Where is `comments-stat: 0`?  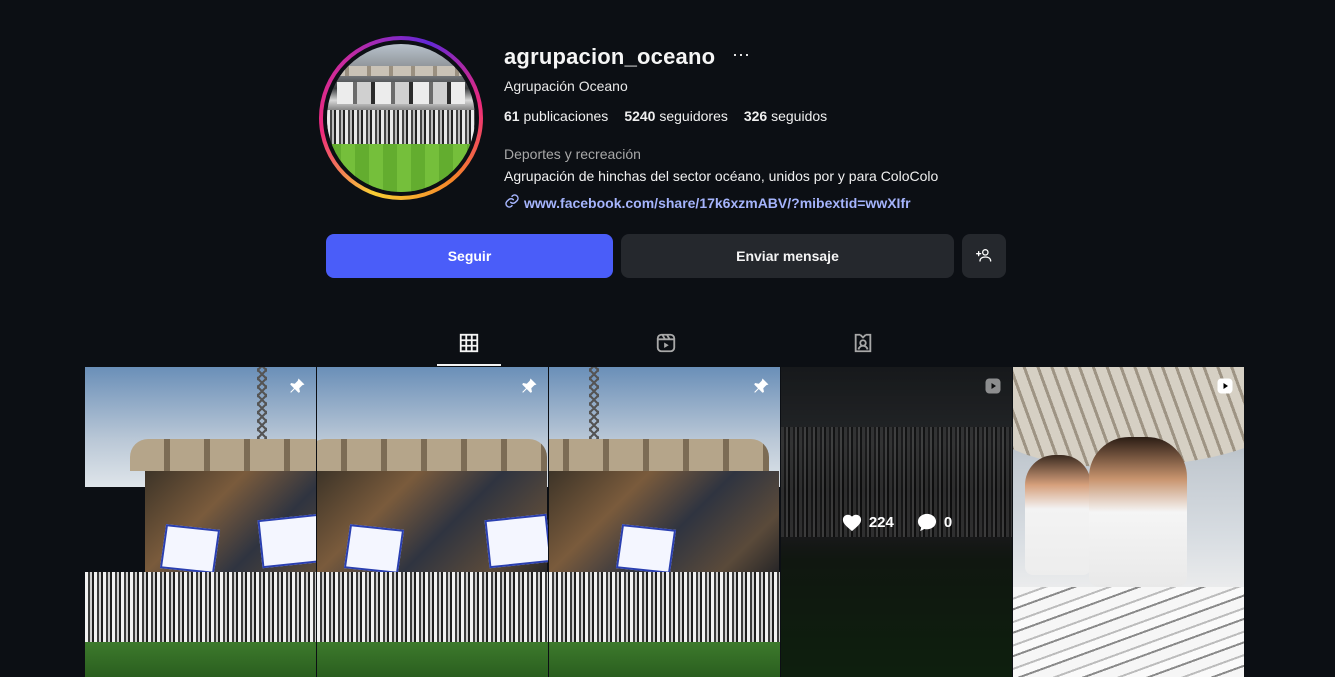
comments-stat: 0 is located at coordinates (934, 522).